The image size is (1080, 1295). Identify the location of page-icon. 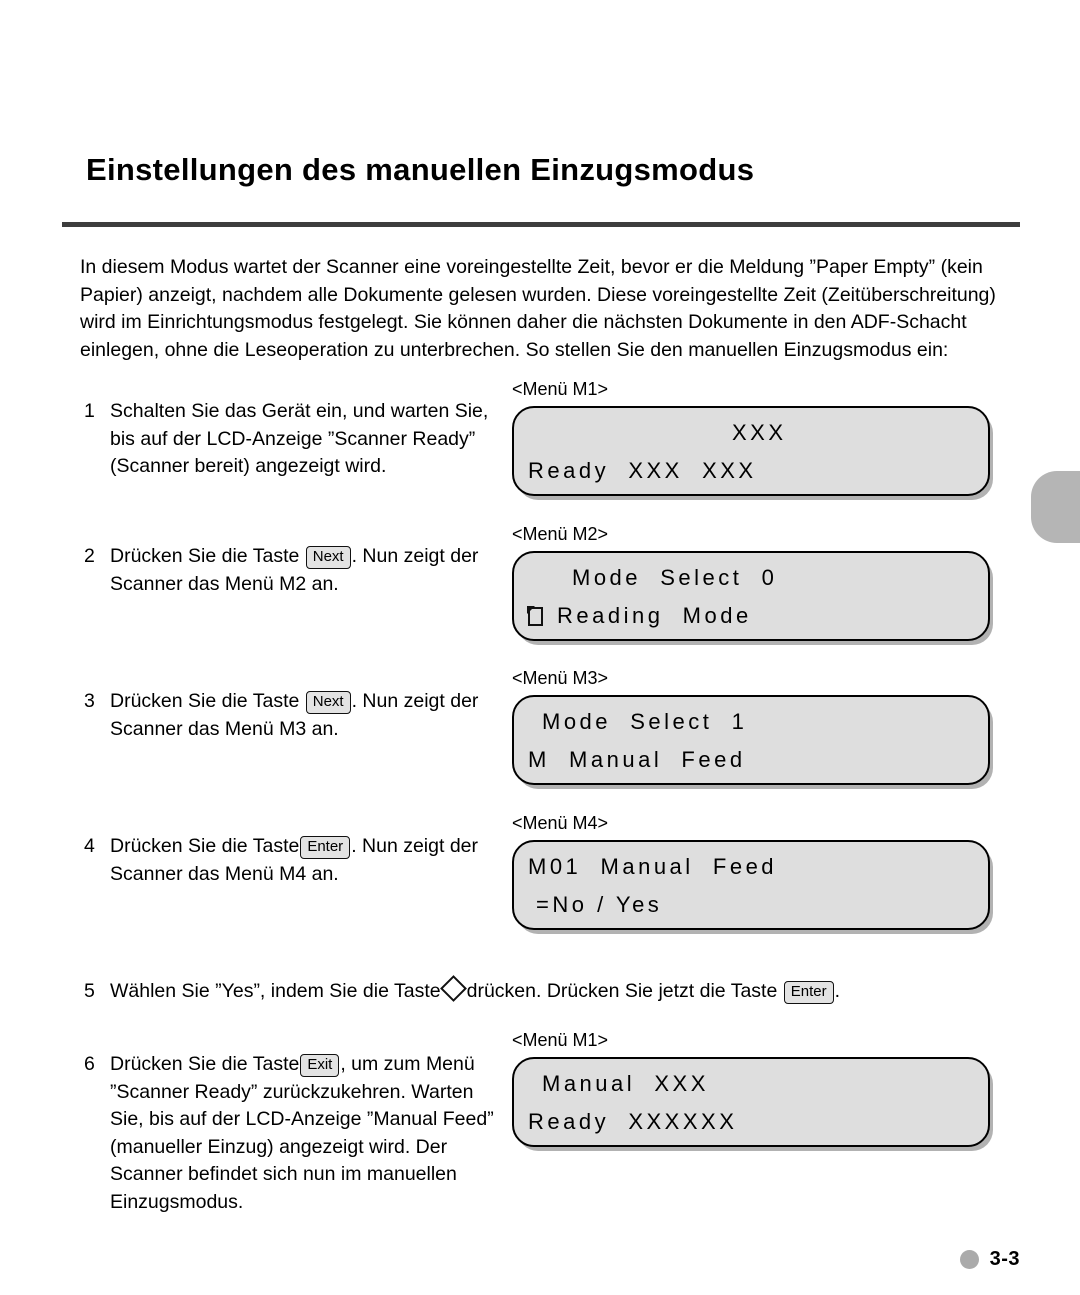
(535, 615).